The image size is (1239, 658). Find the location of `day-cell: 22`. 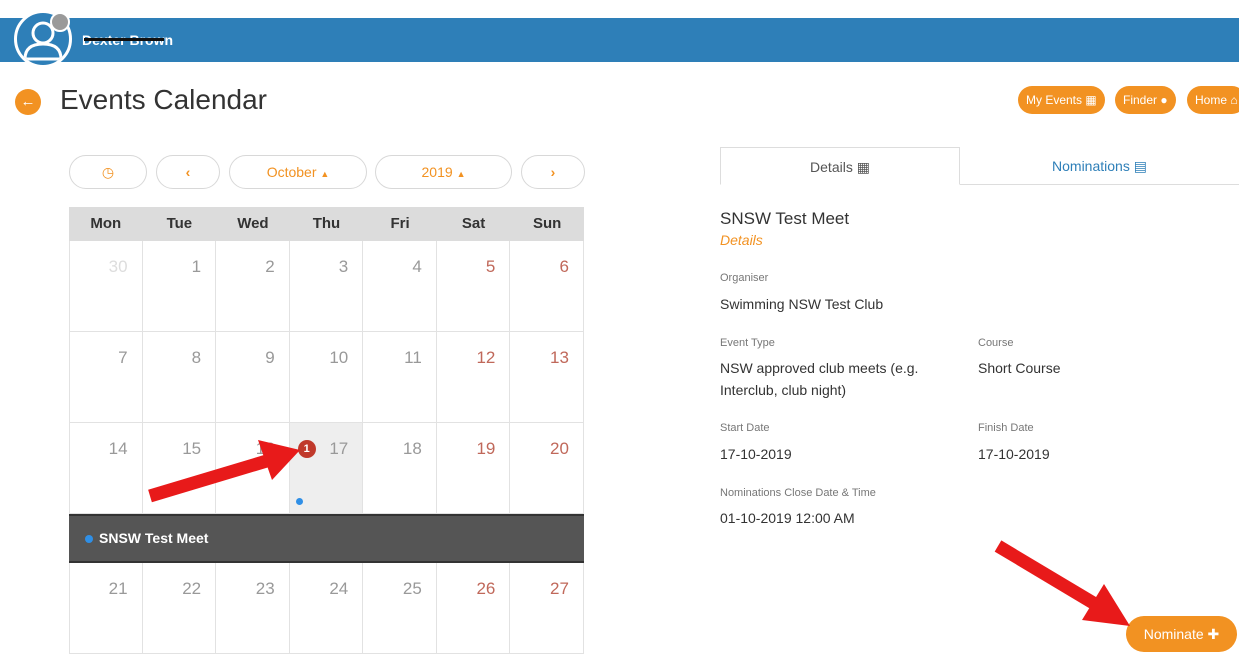

day-cell: 22 is located at coordinates (179, 608).